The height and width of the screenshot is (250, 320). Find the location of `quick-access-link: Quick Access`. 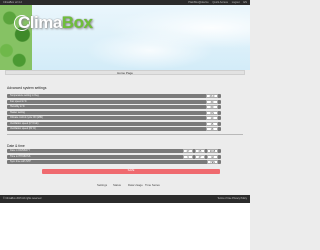

quick-access-link: Quick Access is located at coordinates (220, 2).